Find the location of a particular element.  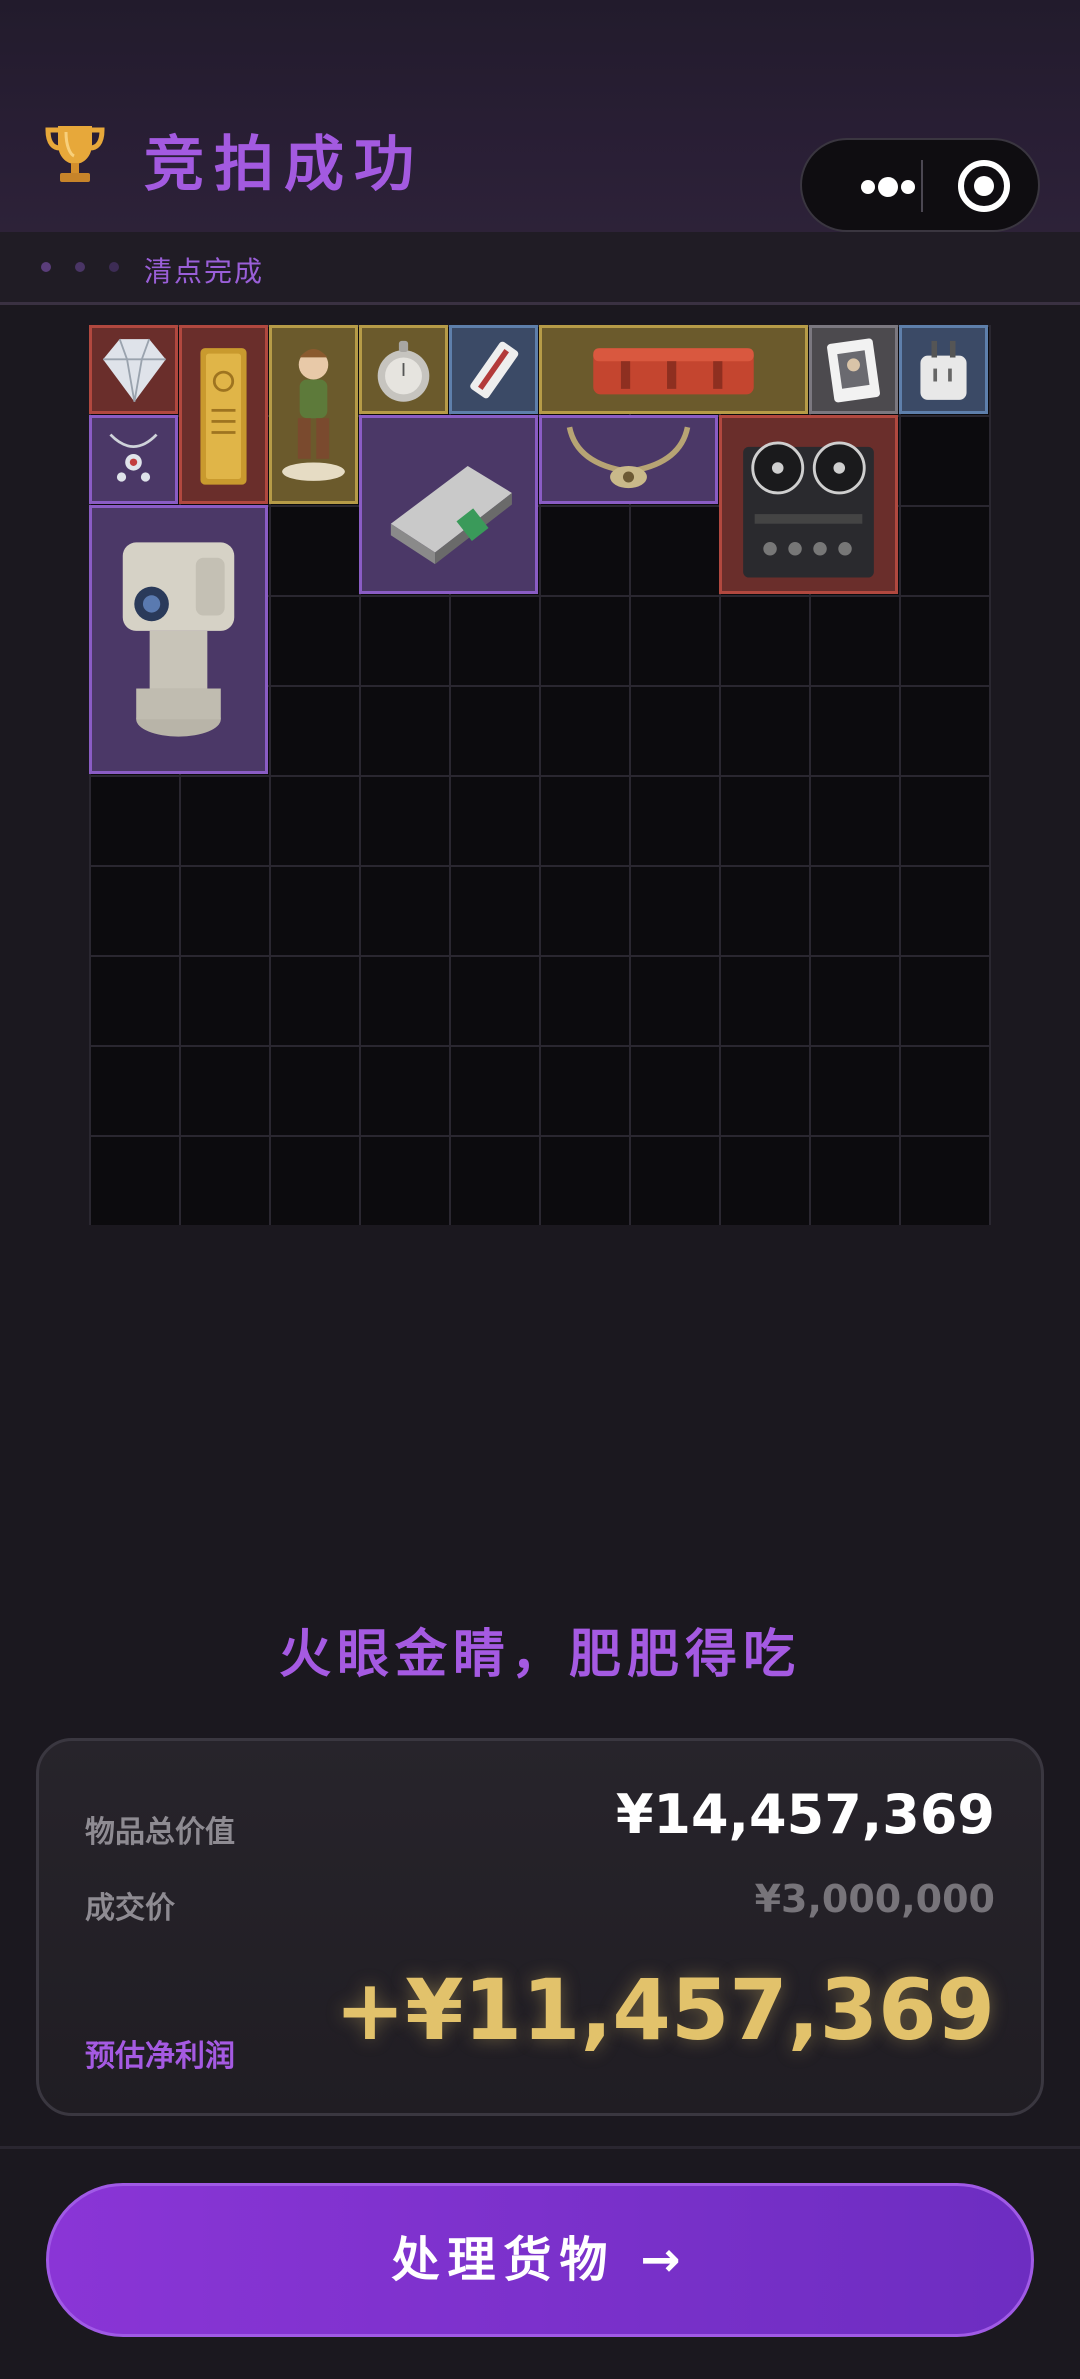

item-pocket-watch is located at coordinates (403, 369).